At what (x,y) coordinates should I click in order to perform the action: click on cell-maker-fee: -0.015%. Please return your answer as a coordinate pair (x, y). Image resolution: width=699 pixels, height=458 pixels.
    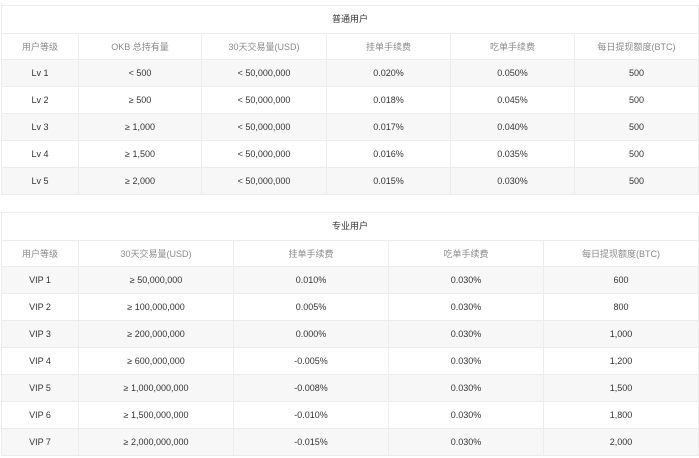
    Looking at the image, I should click on (311, 442).